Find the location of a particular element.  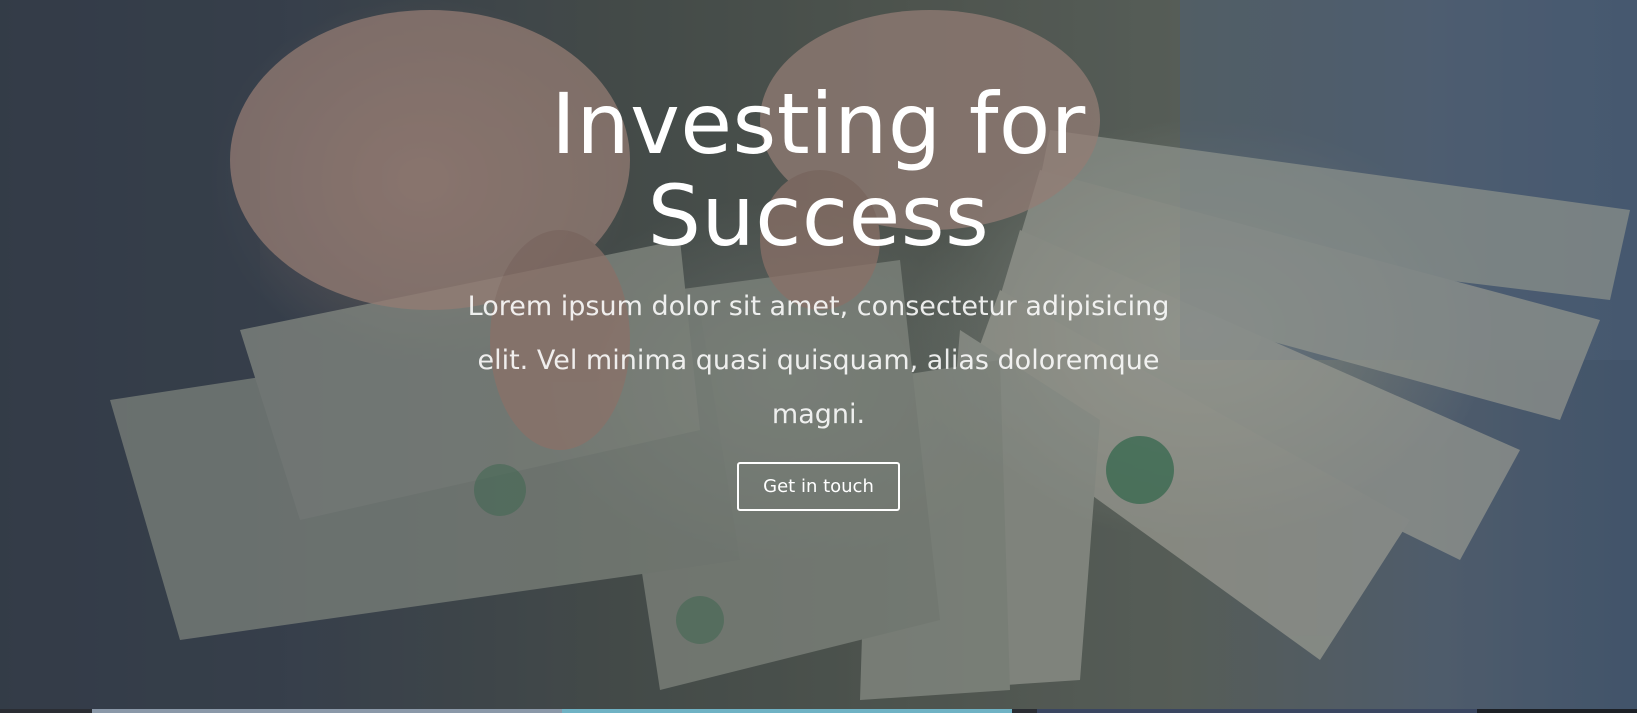

hero-title: Investing for Success is located at coordinates (818, 170).